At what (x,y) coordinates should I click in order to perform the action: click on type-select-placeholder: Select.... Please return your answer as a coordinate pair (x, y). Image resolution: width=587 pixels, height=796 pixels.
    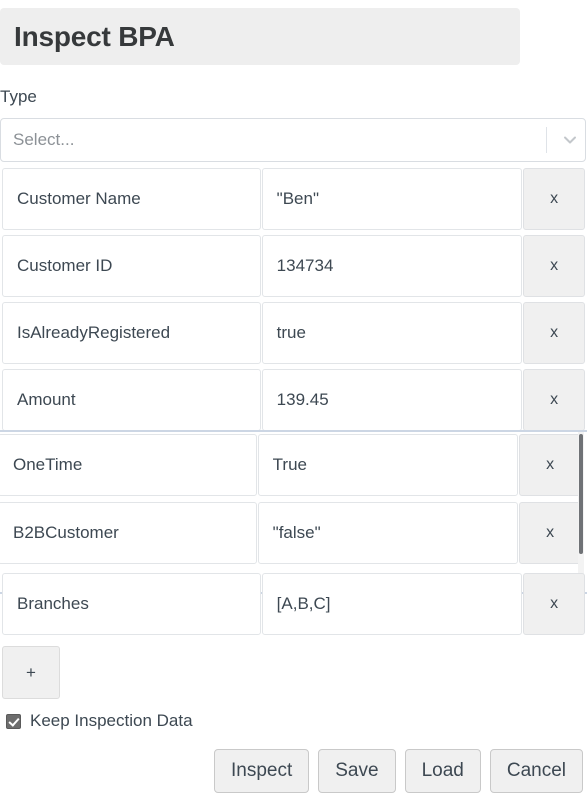
    Looking at the image, I should click on (44, 139).